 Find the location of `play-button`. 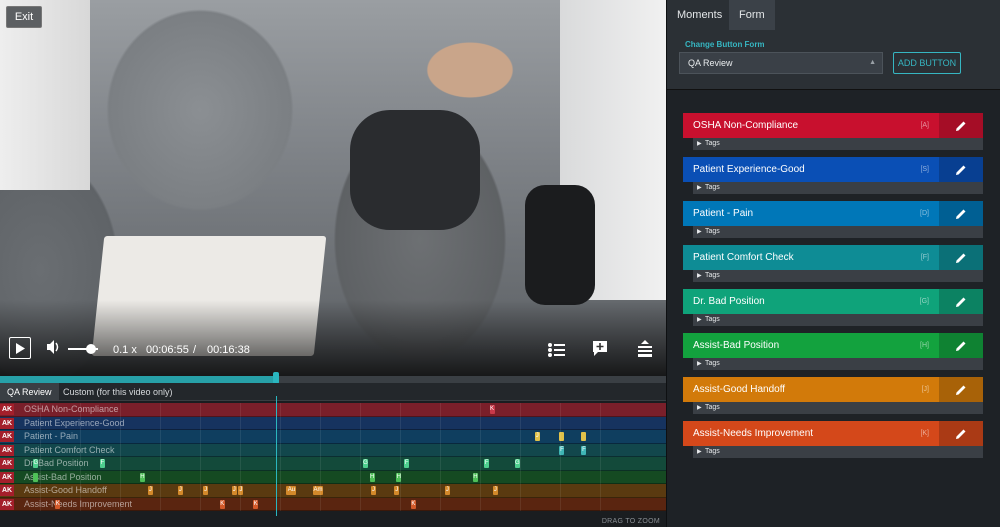

play-button is located at coordinates (20, 348).